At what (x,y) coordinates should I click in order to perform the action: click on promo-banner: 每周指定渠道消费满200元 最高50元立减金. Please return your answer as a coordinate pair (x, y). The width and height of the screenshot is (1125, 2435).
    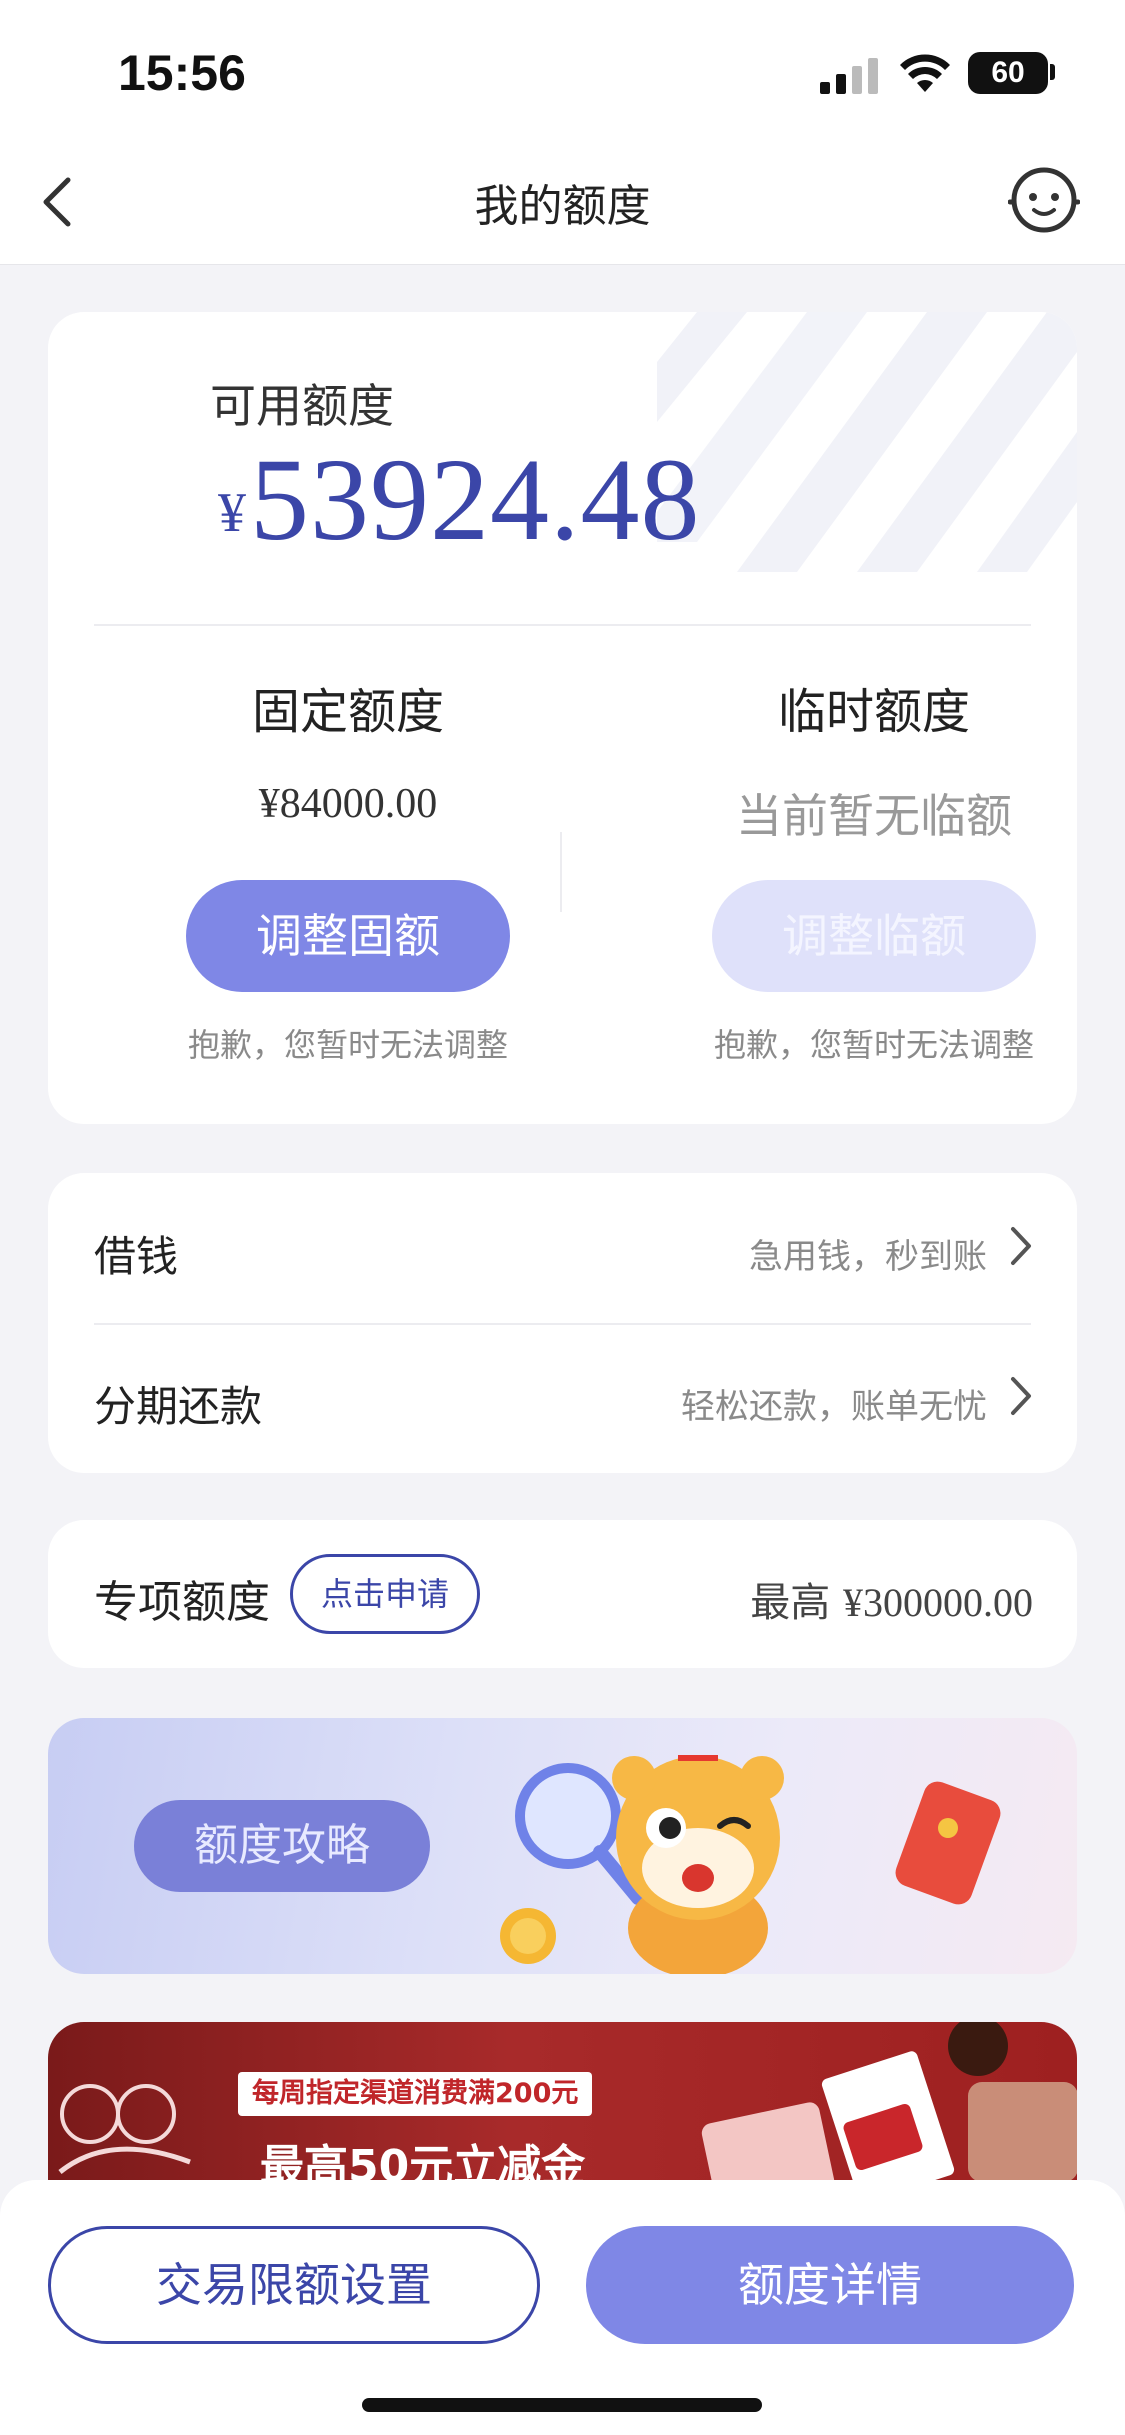
    Looking at the image, I should click on (562, 2102).